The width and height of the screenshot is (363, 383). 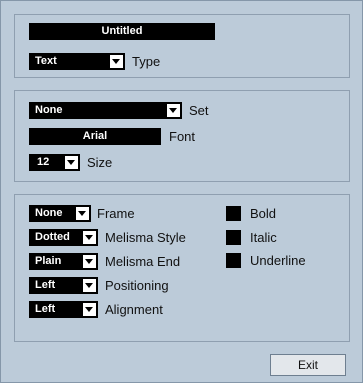 What do you see at coordinates (60, 213) in the screenshot?
I see `frame-dropdown: None` at bounding box center [60, 213].